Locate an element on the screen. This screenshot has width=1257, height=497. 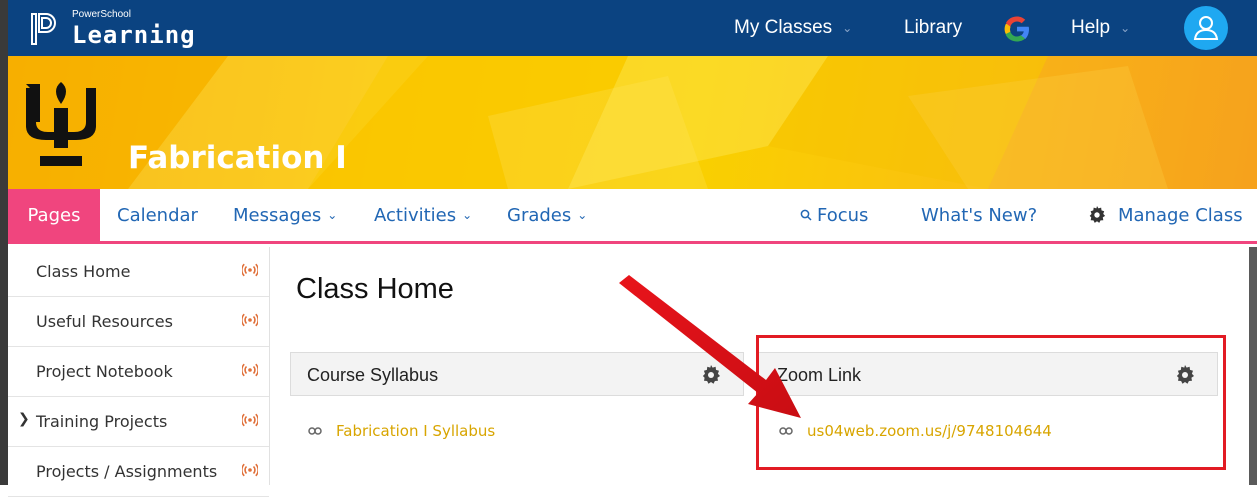
tab-grades: Grades ⌄ is located at coordinates (547, 215).